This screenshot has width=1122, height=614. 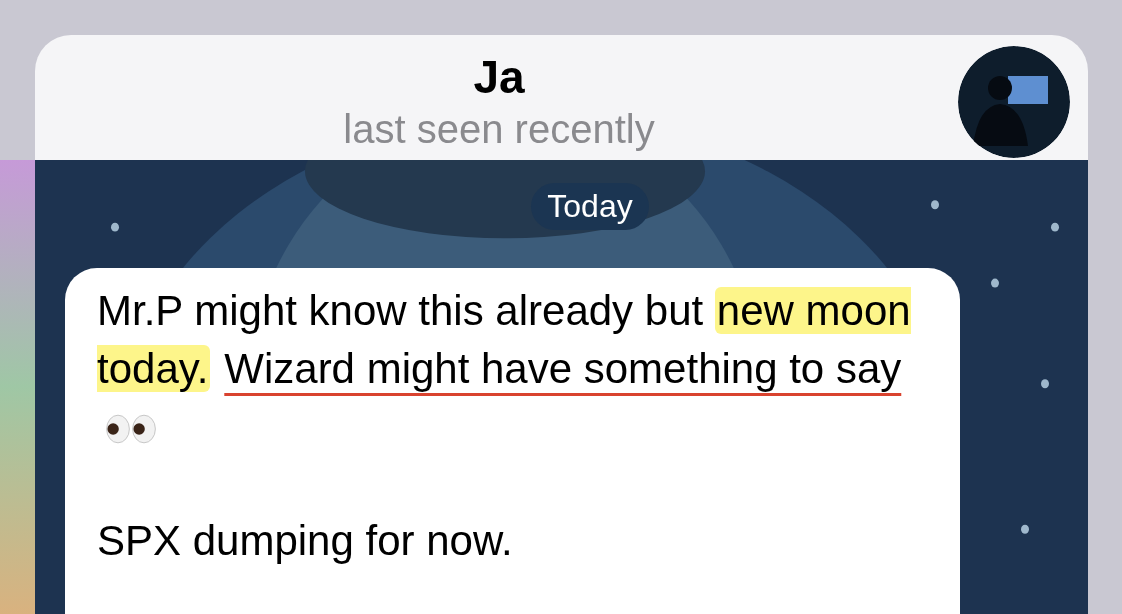 What do you see at coordinates (131, 429) in the screenshot?
I see `eyes-icon` at bounding box center [131, 429].